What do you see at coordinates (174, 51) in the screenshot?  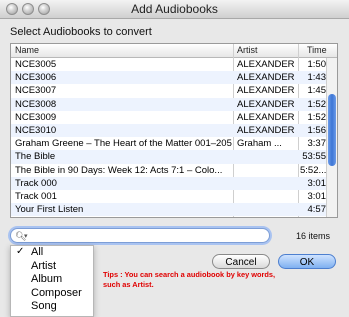 I see `table-header: Name Artist Time` at bounding box center [174, 51].